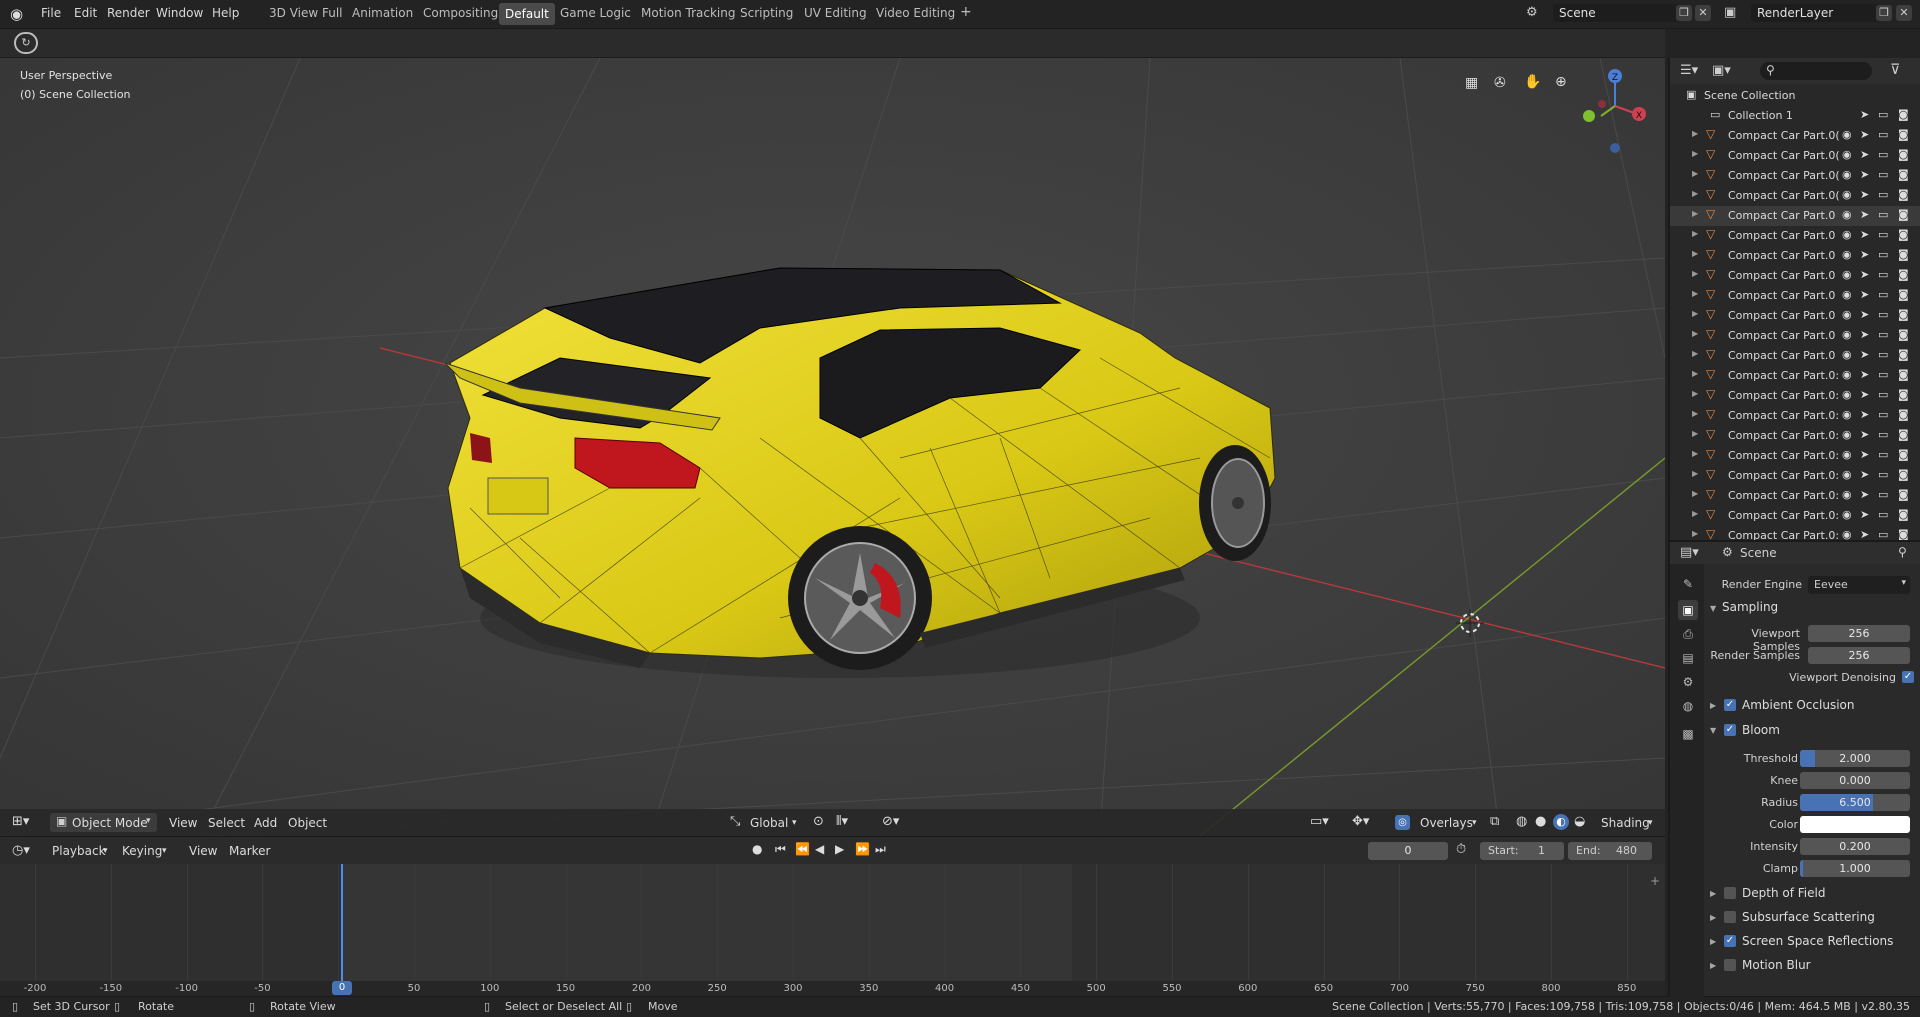 Image resolution: width=1920 pixels, height=1017 pixels. What do you see at coordinates (1776, 965) in the screenshot?
I see `motion-blur-panel: Motion Blur` at bounding box center [1776, 965].